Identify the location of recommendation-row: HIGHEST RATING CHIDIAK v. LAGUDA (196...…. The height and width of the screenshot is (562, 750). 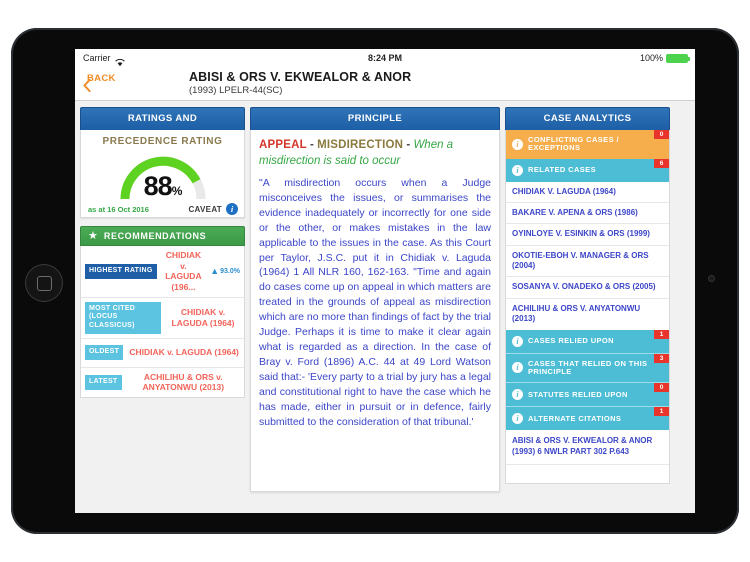
(162, 272).